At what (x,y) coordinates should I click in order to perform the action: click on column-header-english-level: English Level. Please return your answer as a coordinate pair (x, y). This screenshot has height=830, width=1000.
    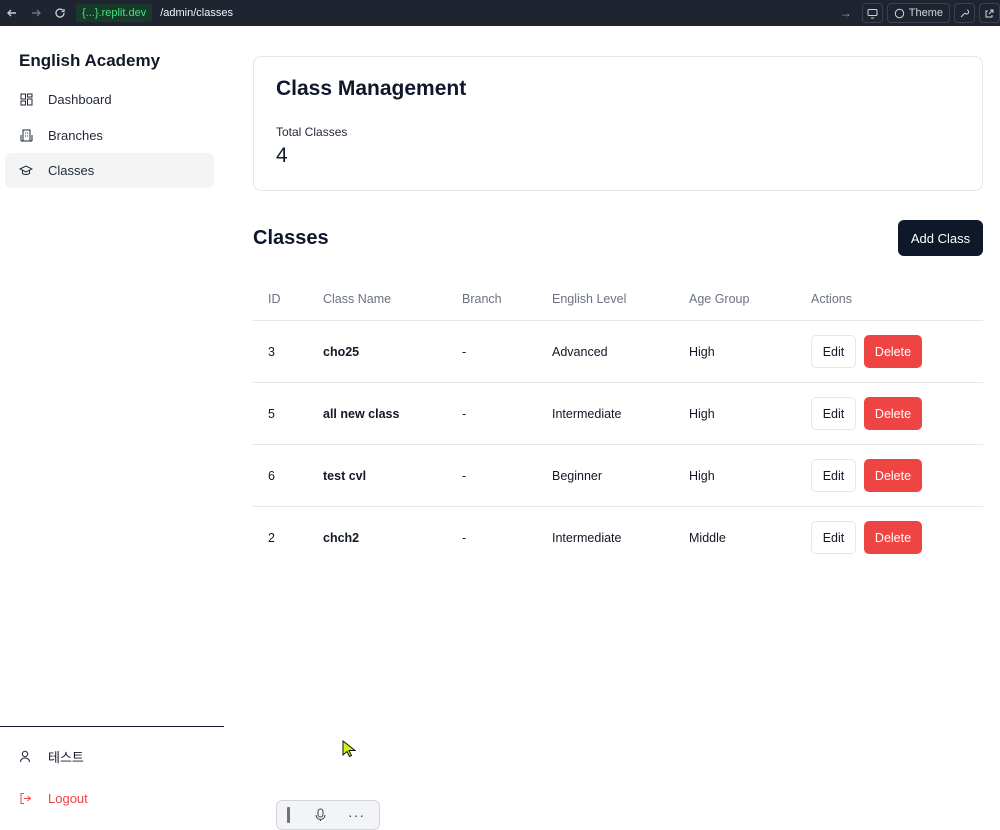
    Looking at the image, I should click on (589, 299).